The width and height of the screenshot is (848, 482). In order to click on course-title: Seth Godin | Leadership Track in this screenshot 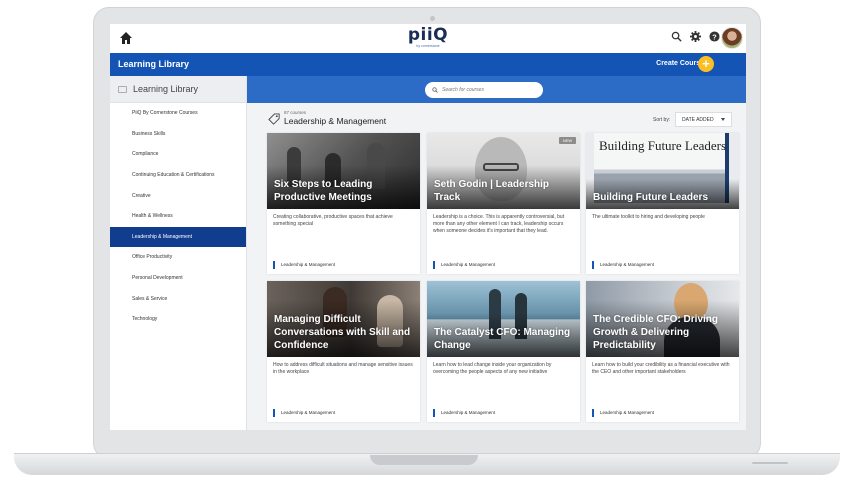, I will do `click(492, 191)`.